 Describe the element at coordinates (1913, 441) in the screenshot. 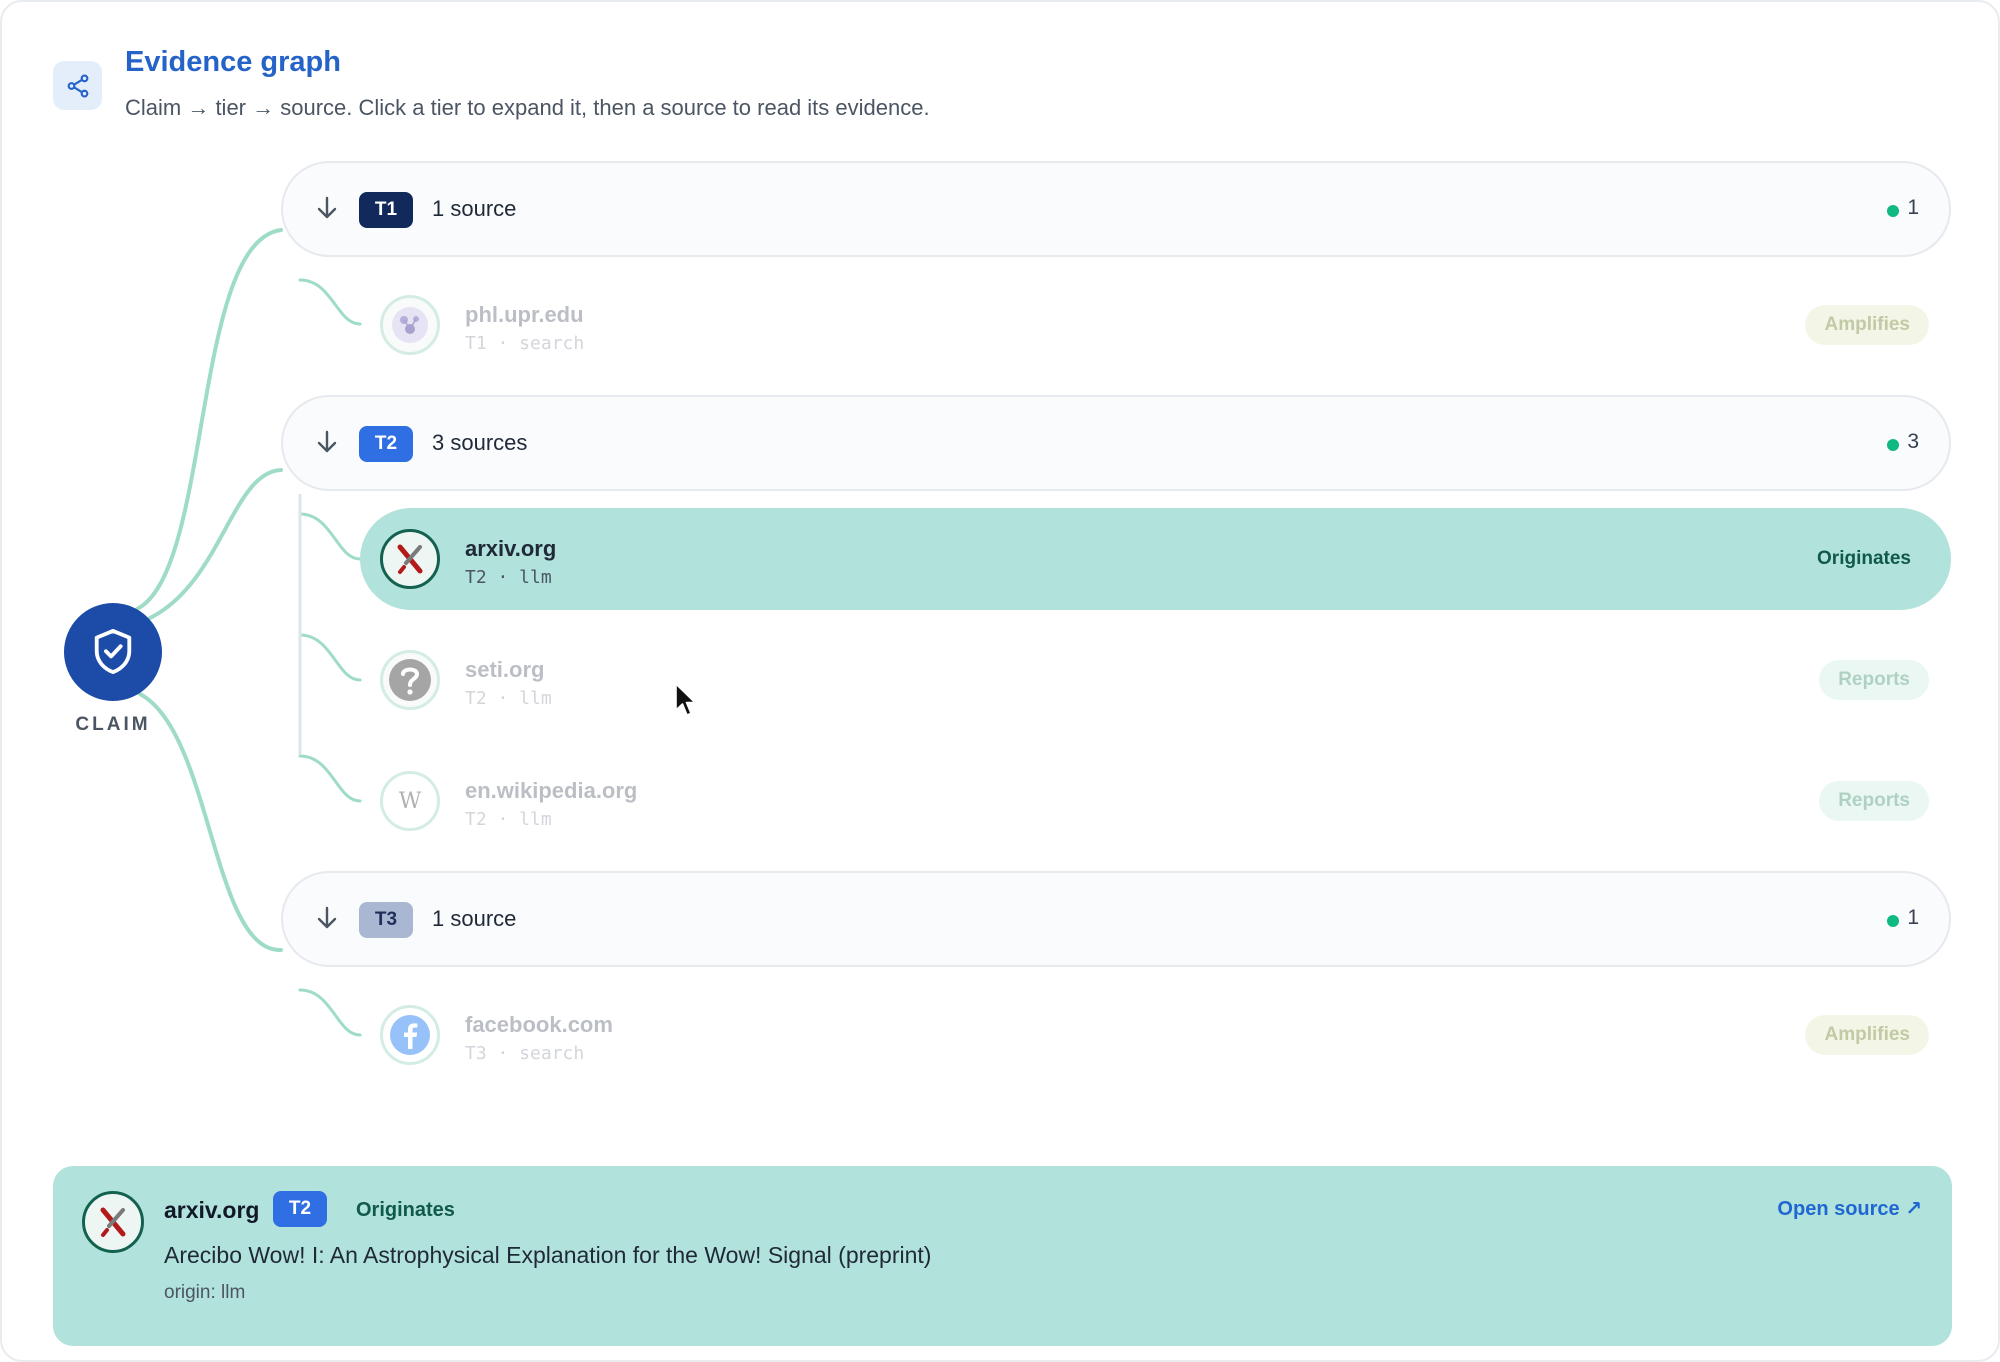

I see `tier-count-number: 3` at that location.